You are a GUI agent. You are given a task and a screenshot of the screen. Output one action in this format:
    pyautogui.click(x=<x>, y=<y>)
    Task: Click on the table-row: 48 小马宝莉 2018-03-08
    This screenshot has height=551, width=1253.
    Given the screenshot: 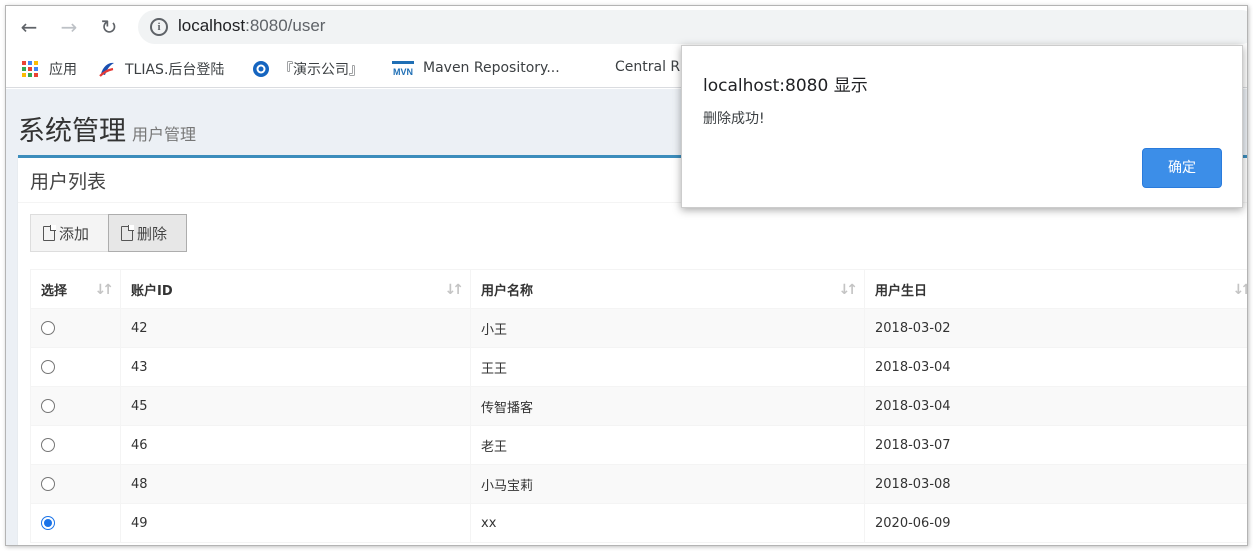 What is the action you would take?
    pyautogui.click(x=638, y=484)
    